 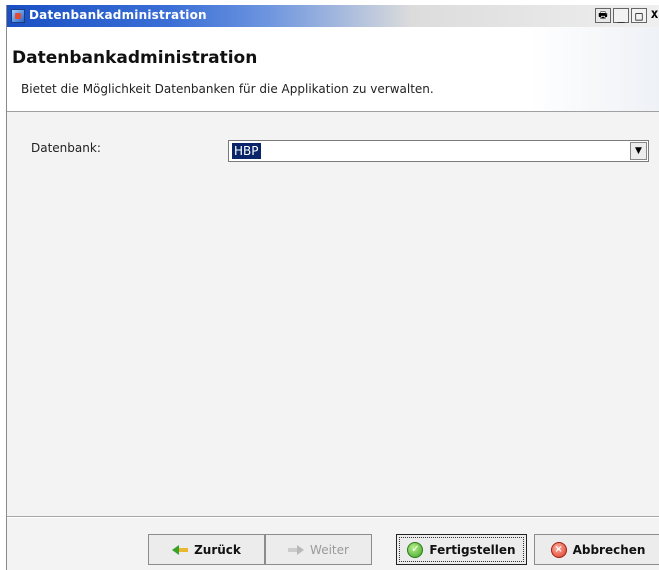 I want to click on cancel-button: × Abbrechen, so click(x=596, y=549).